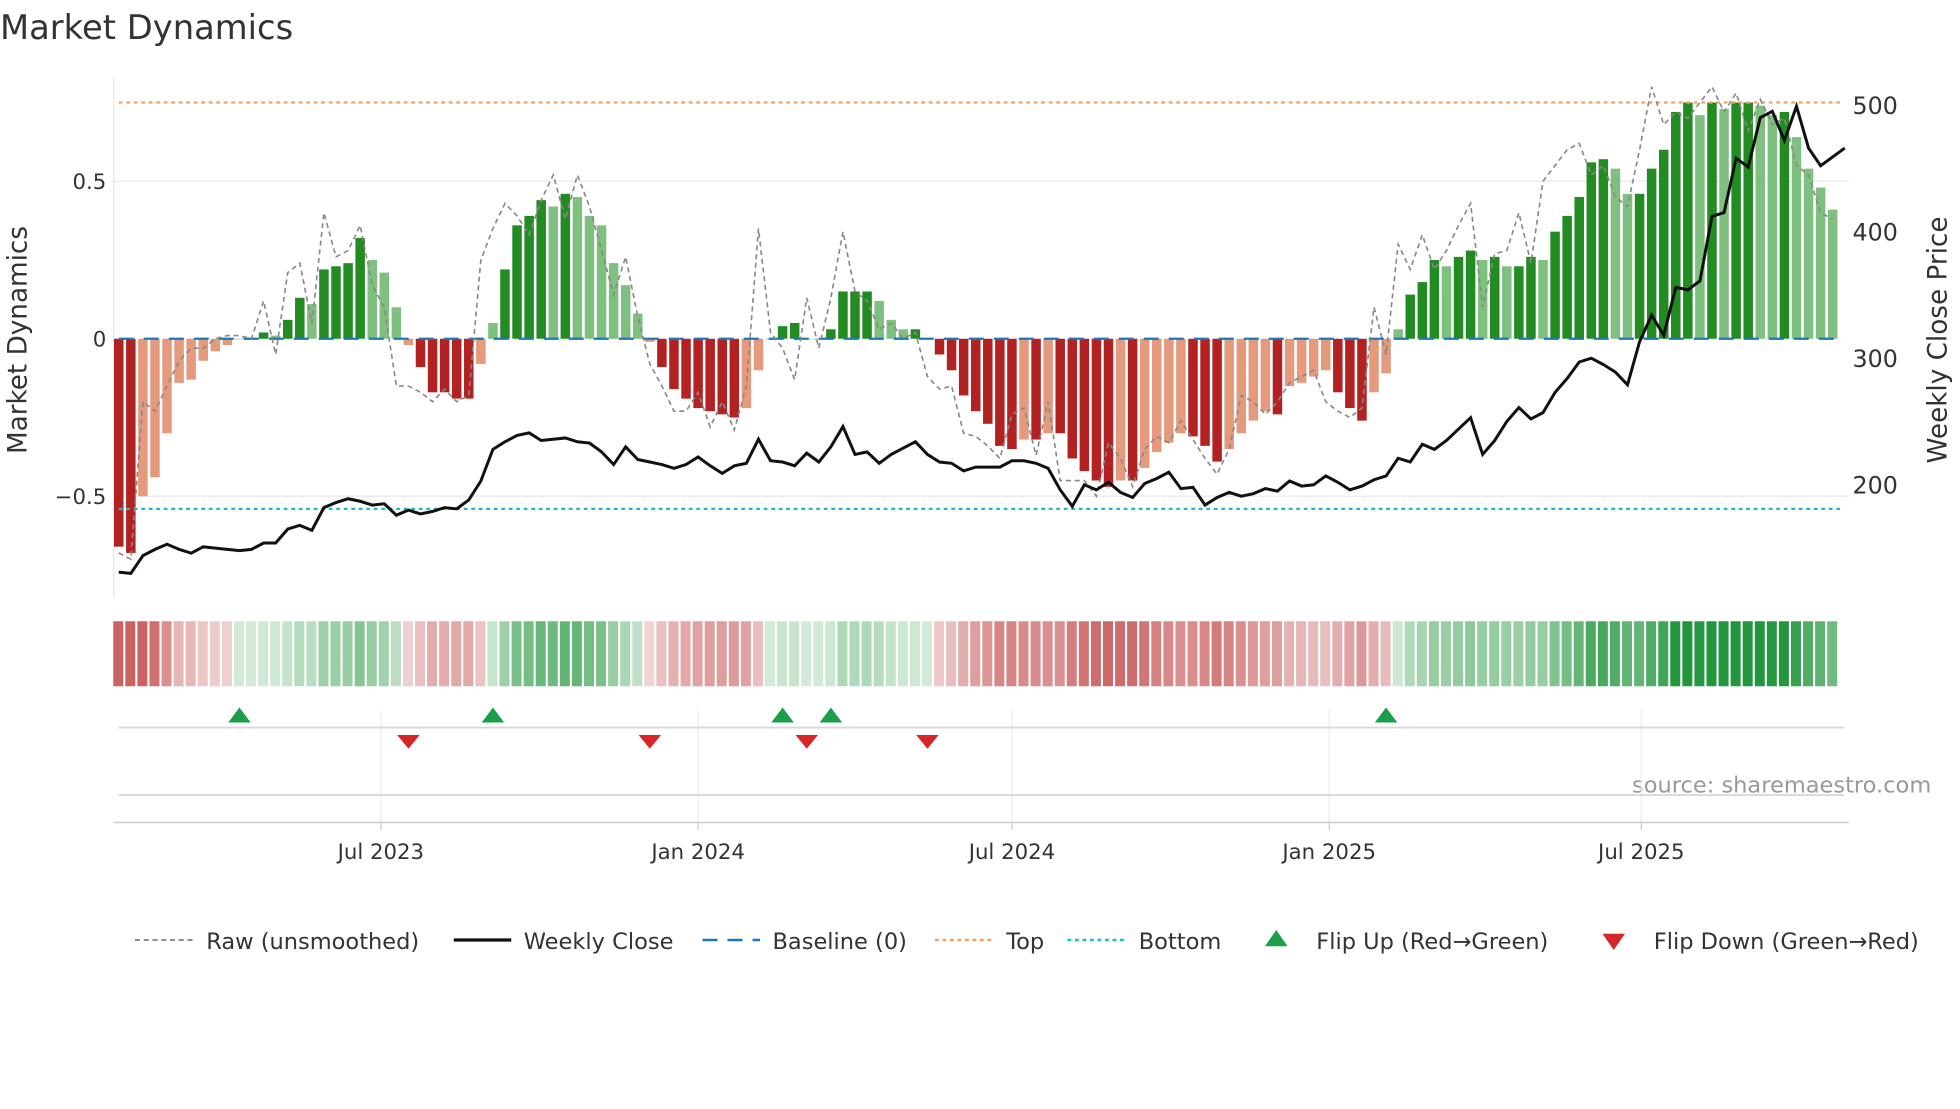 Image resolution: width=1960 pixels, height=1109 pixels. I want to click on flip-down-marker, so click(927, 742).